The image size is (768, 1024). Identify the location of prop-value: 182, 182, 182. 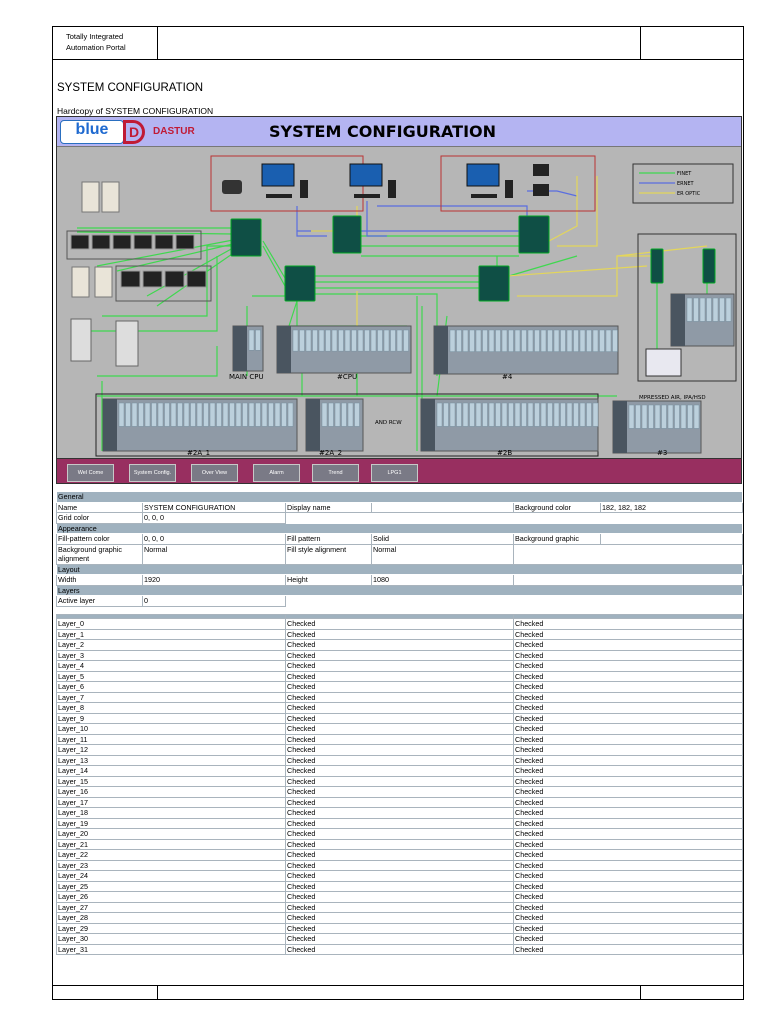
(671, 507).